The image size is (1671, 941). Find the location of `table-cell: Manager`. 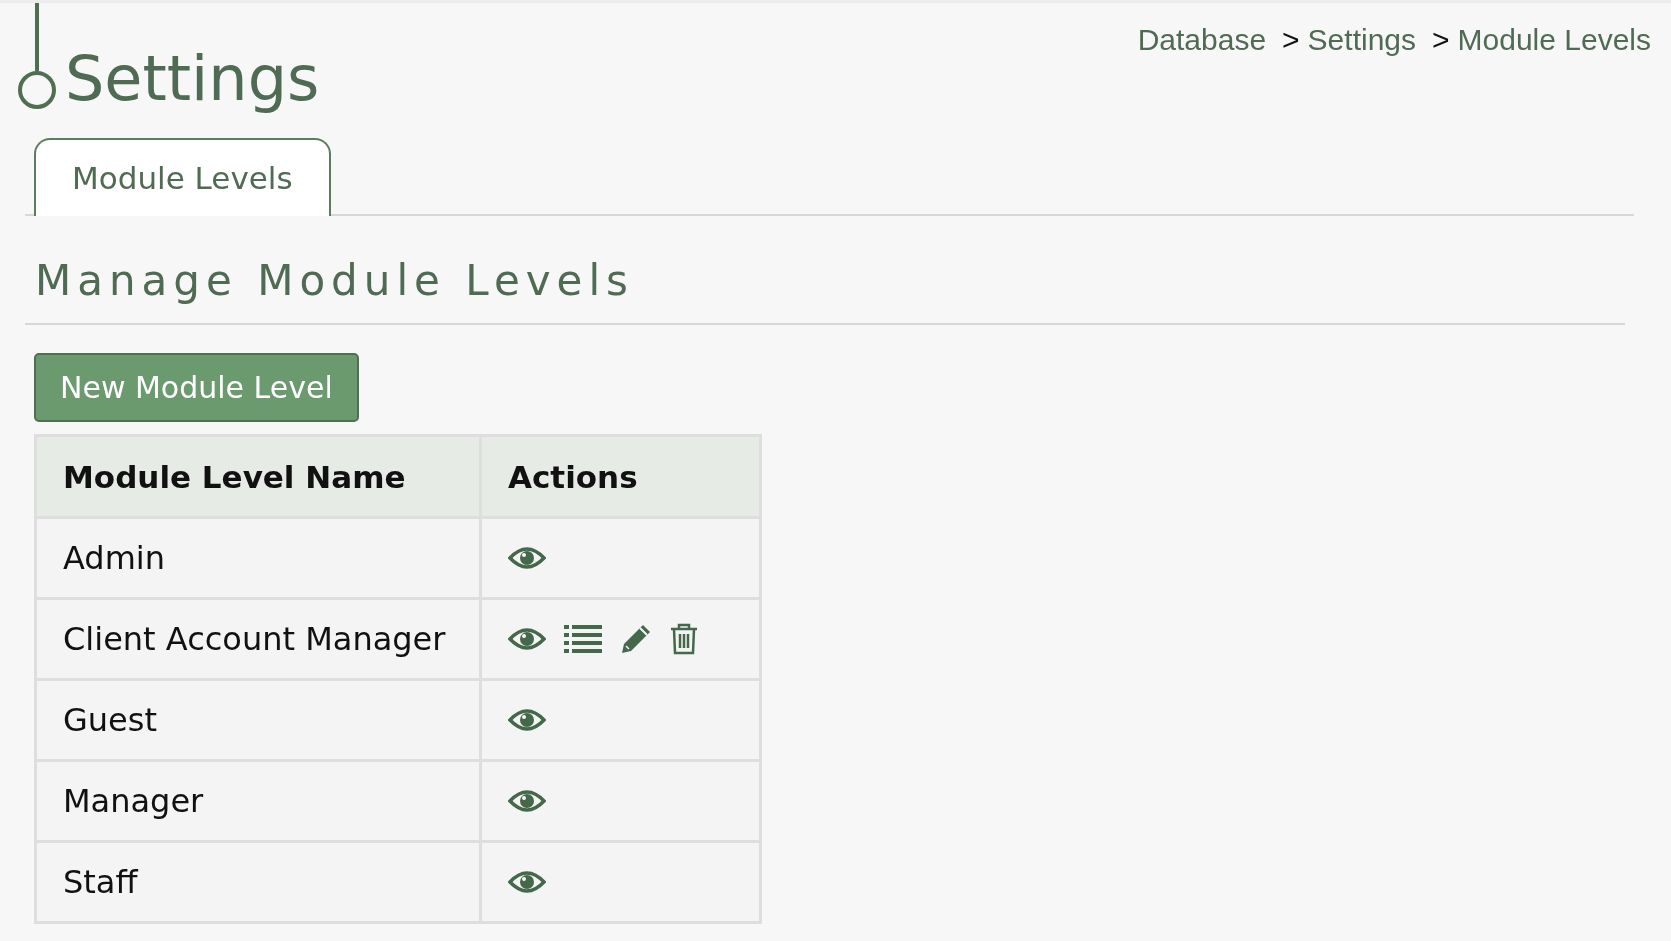

table-cell: Manager is located at coordinates (258, 801).